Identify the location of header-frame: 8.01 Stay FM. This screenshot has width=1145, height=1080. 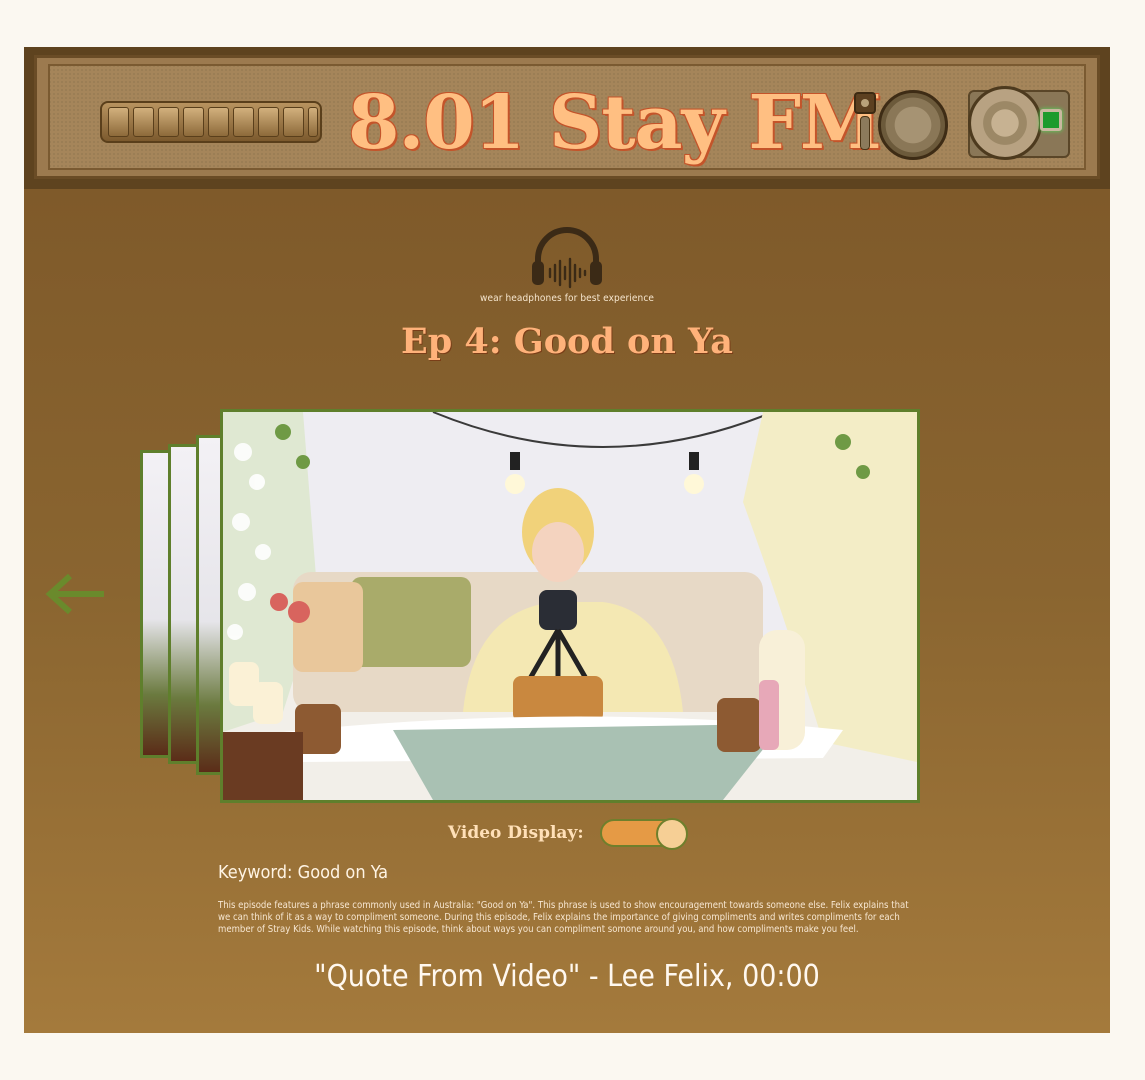
(567, 117).